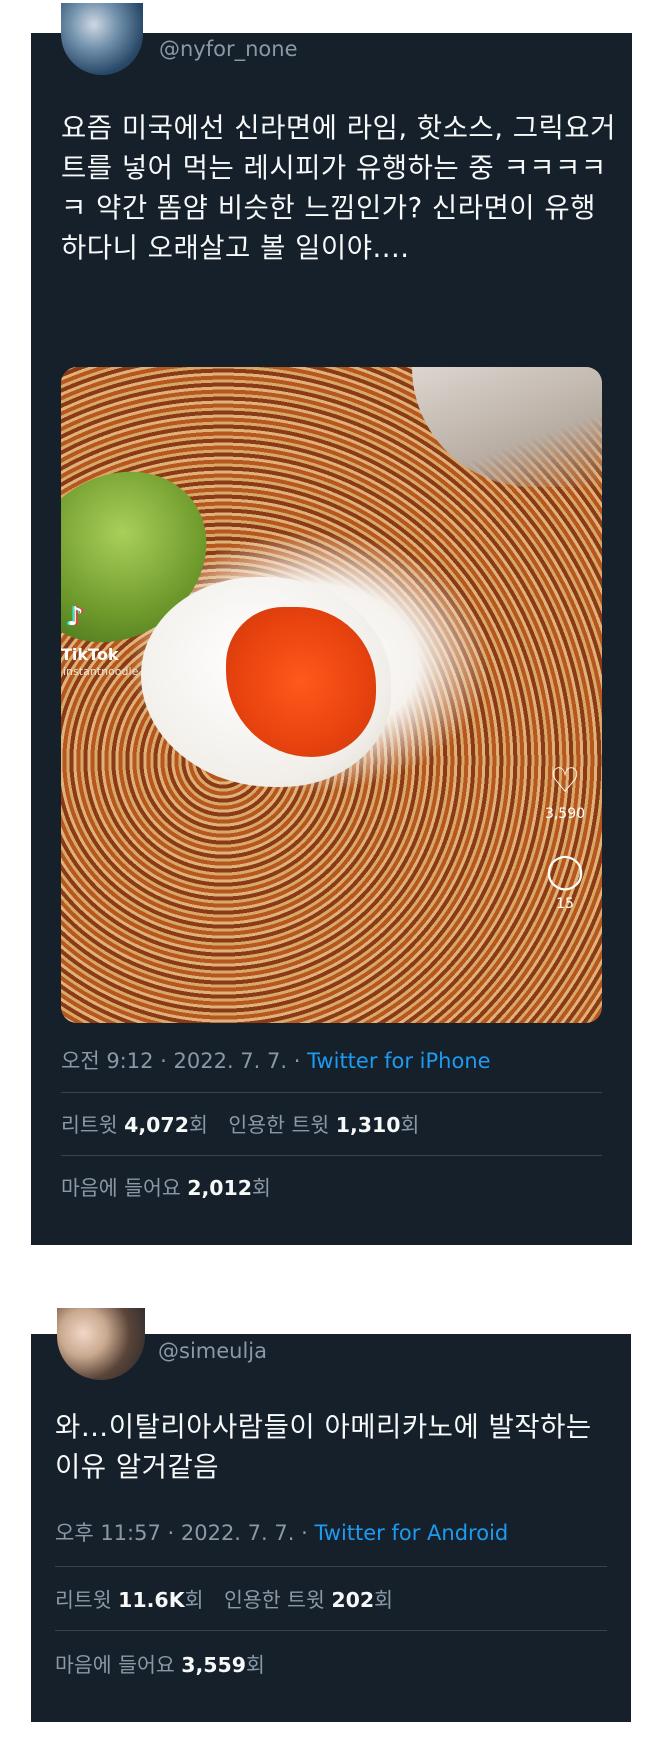 Image resolution: width=662 pixels, height=1756 pixels. I want to click on user-handle: @nyfor_none, so click(228, 49).